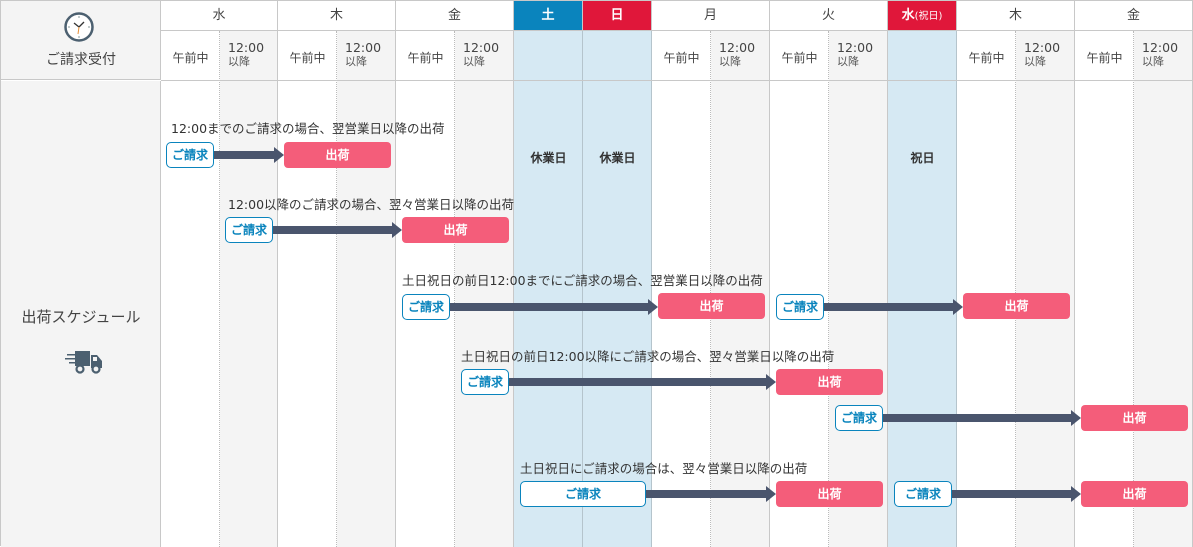 Image resolution: width=1193 pixels, height=547 pixels. What do you see at coordinates (648, 356) in the screenshot?
I see `rule-description: 土日祝日の前日12:00以降にご請求の場合、翌々営業日以降の出荷` at bounding box center [648, 356].